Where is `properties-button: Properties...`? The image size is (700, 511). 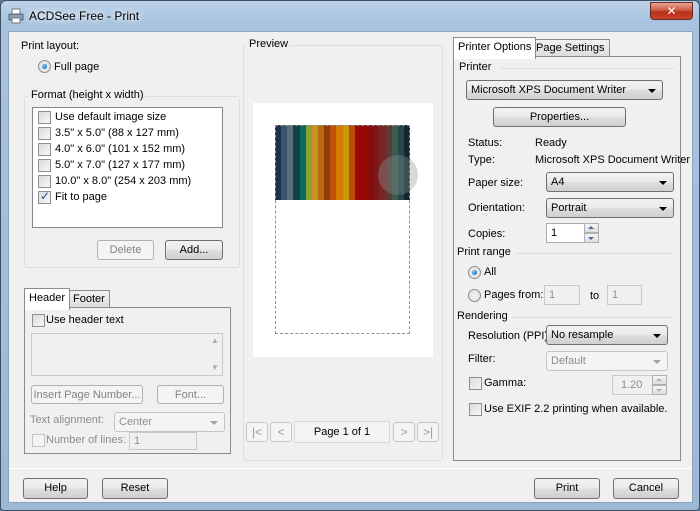
properties-button: Properties... is located at coordinates (559, 117).